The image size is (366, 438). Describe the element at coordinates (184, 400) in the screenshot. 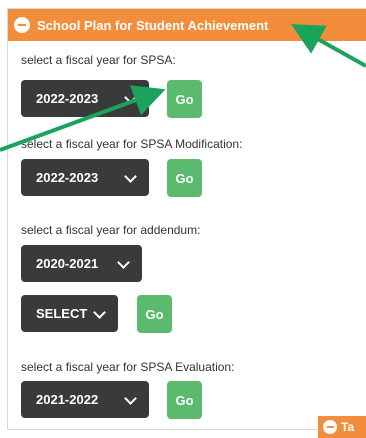

I see `spsa-evaluation-go-button: Go` at that location.